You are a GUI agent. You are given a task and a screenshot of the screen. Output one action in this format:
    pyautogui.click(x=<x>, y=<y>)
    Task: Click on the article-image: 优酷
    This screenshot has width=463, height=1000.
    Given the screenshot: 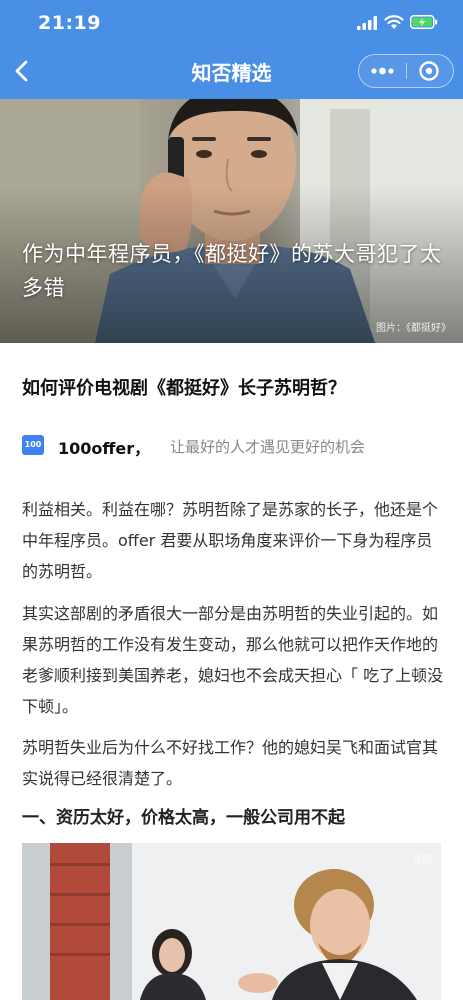 What is the action you would take?
    pyautogui.click(x=231, y=921)
    